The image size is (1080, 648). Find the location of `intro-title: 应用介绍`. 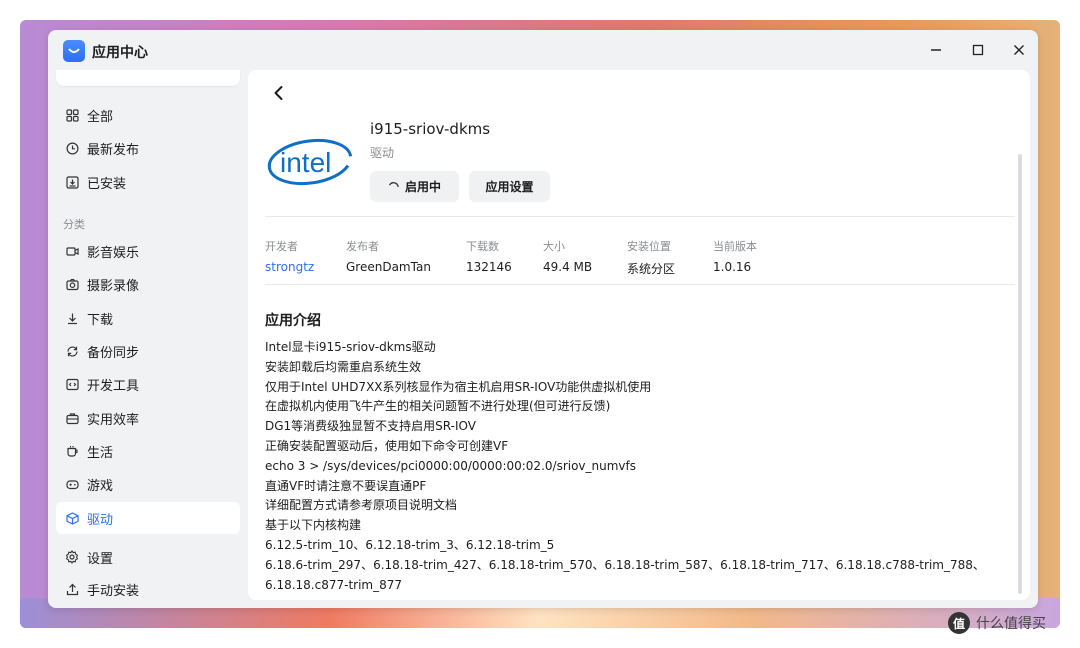

intro-title: 应用介绍 is located at coordinates (293, 321).